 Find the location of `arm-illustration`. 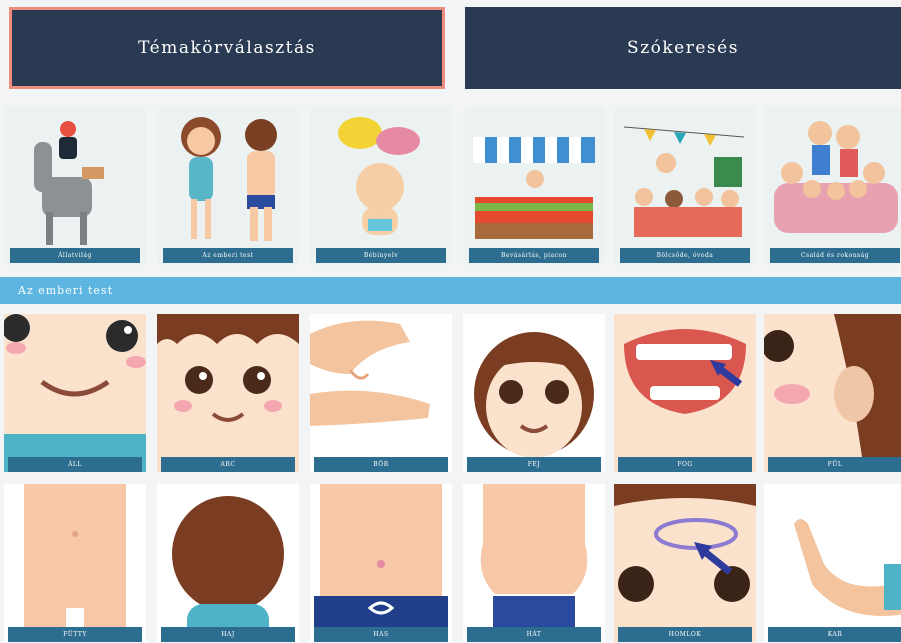

arm-illustration is located at coordinates (832, 563).